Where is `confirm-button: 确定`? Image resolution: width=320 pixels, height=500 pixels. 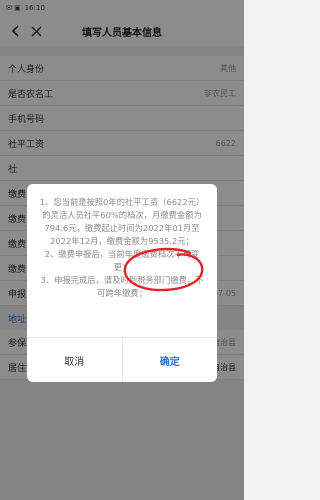 confirm-button: 确定 is located at coordinates (170, 360).